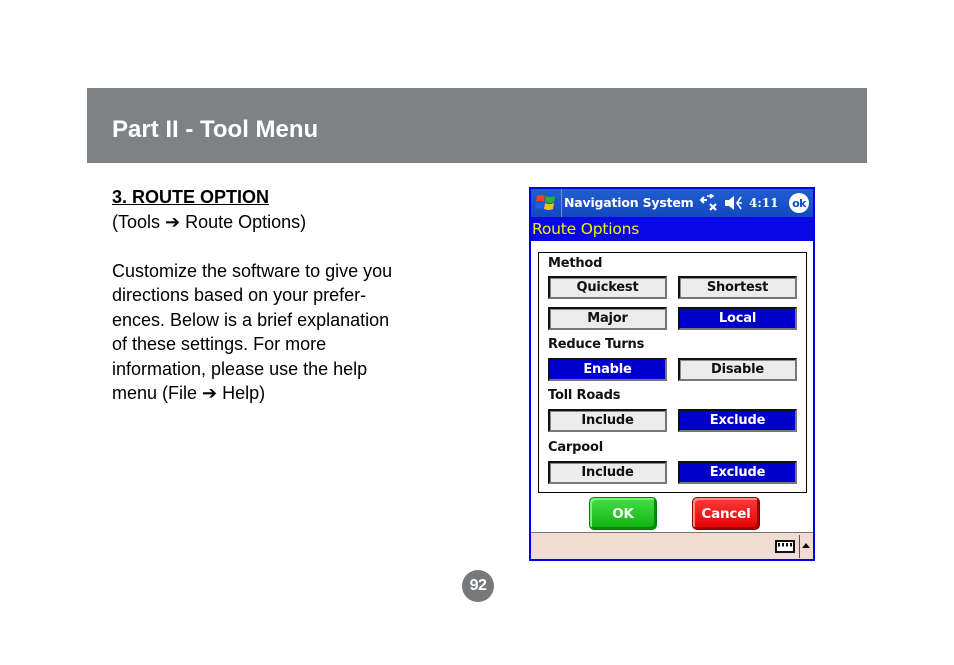 This screenshot has width=954, height=665. Describe the element at coordinates (596, 344) in the screenshot. I see `reduce-turns-label: Reduce Turns` at that location.